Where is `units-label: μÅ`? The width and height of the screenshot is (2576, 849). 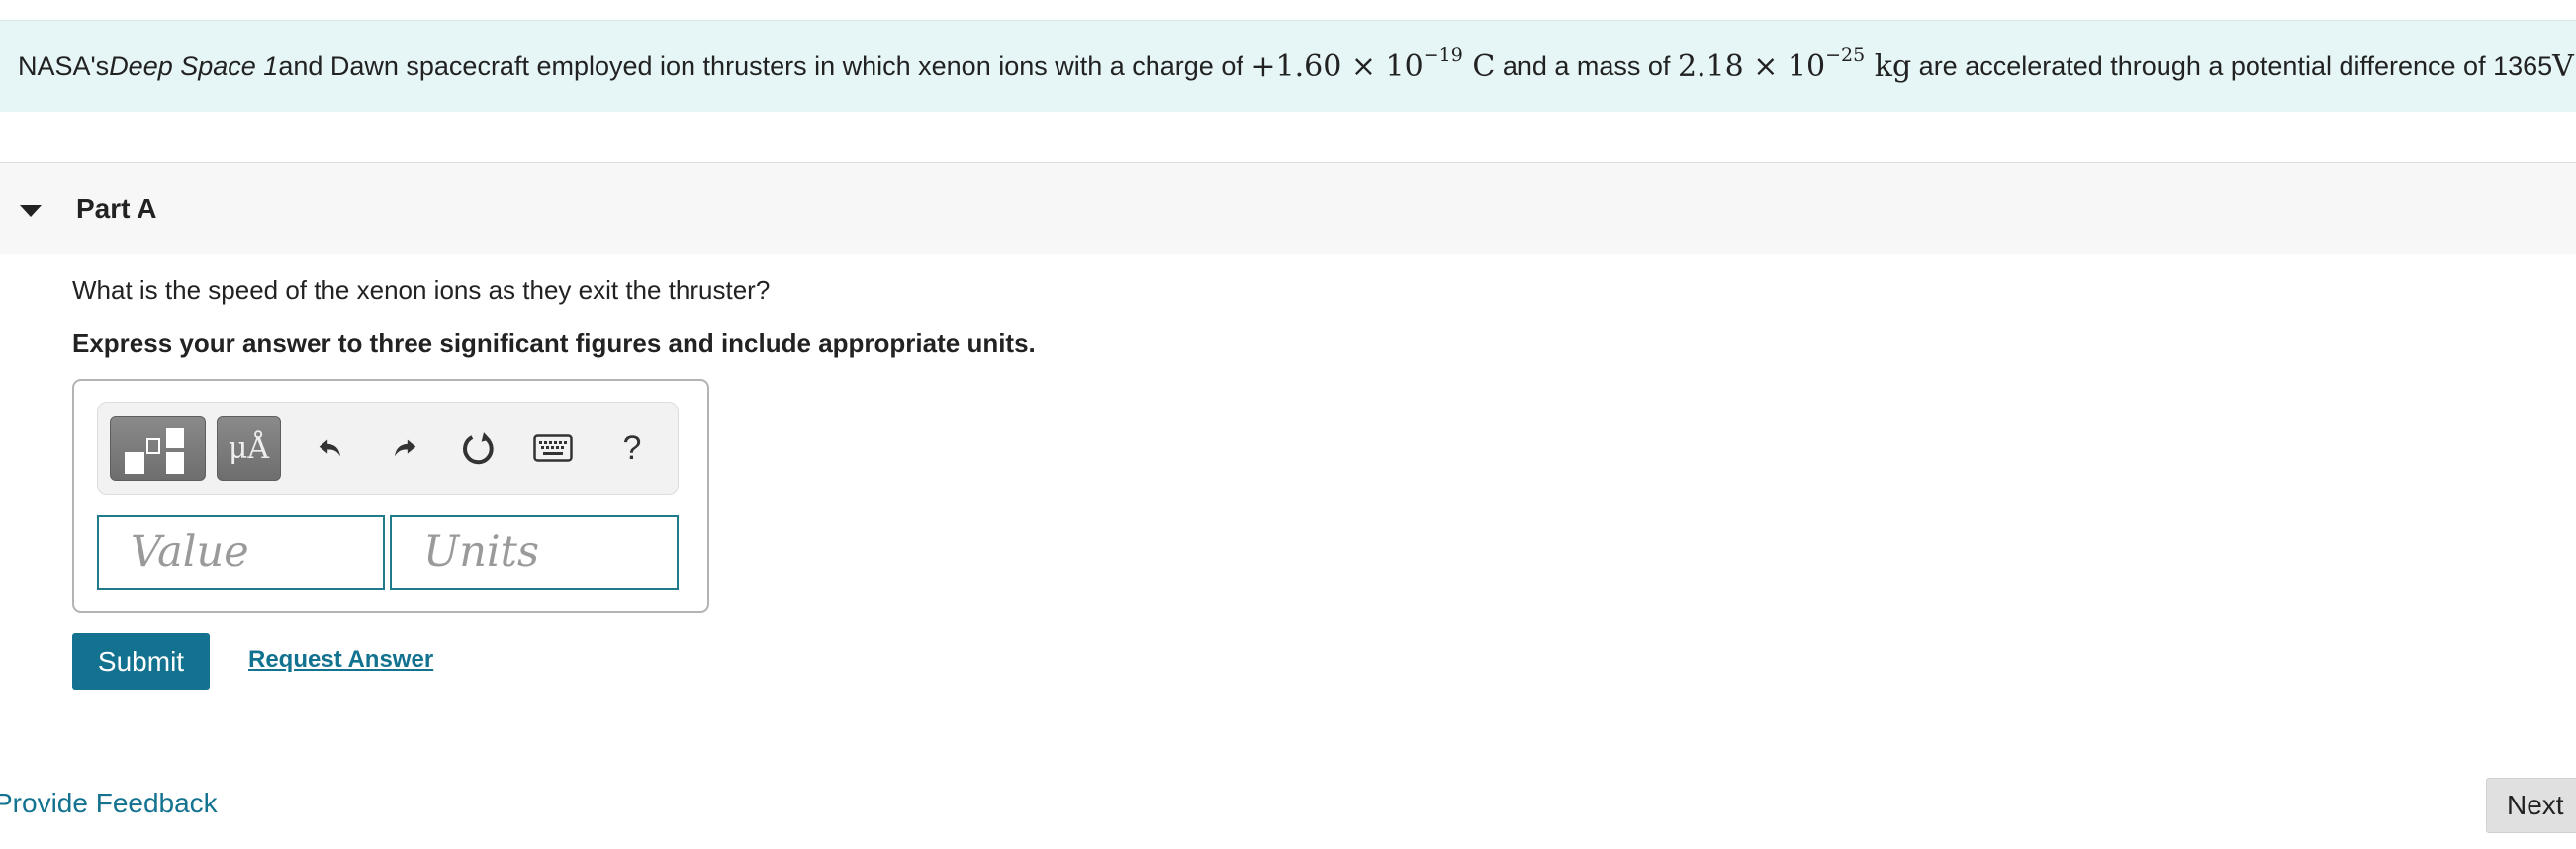
units-label: μÅ is located at coordinates (249, 448).